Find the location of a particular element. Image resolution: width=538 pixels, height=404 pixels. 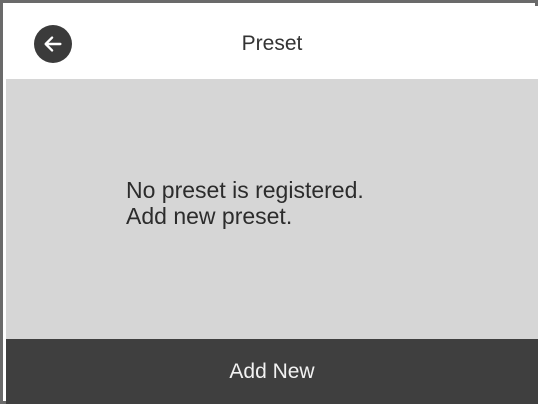

page-title: Preset is located at coordinates (272, 43).